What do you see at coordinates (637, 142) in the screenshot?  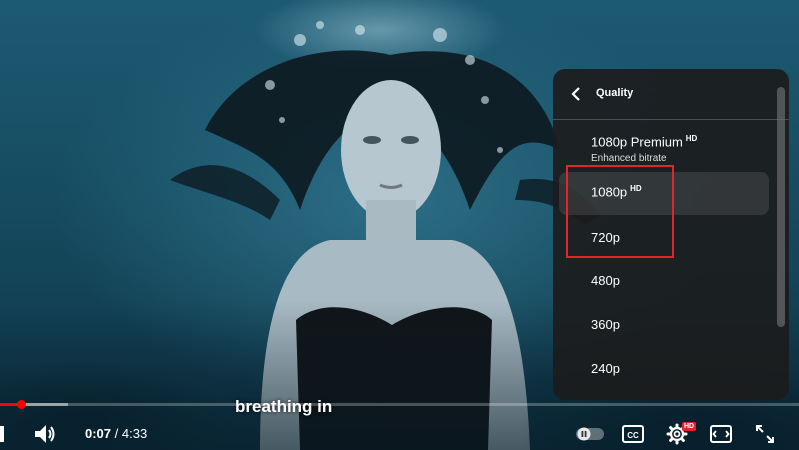 I see `quality-option-label: 1080p Premium` at bounding box center [637, 142].